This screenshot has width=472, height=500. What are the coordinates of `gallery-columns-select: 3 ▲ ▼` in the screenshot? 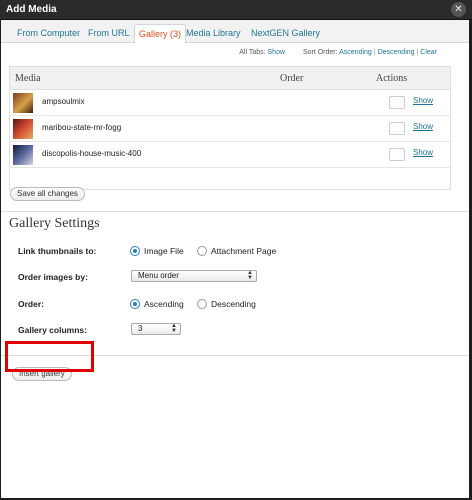 It's located at (156, 329).